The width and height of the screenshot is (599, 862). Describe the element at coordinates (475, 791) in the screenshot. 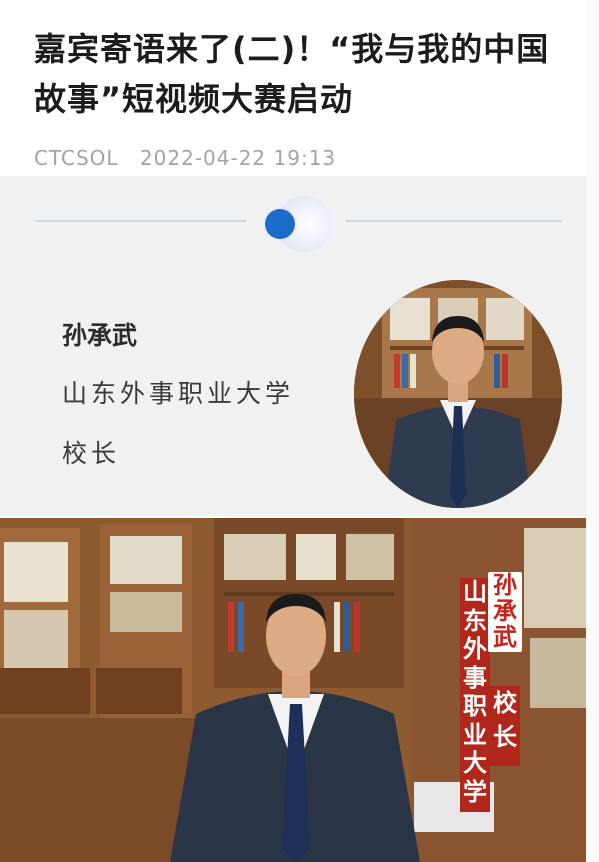

I see `caption-char: 学` at that location.